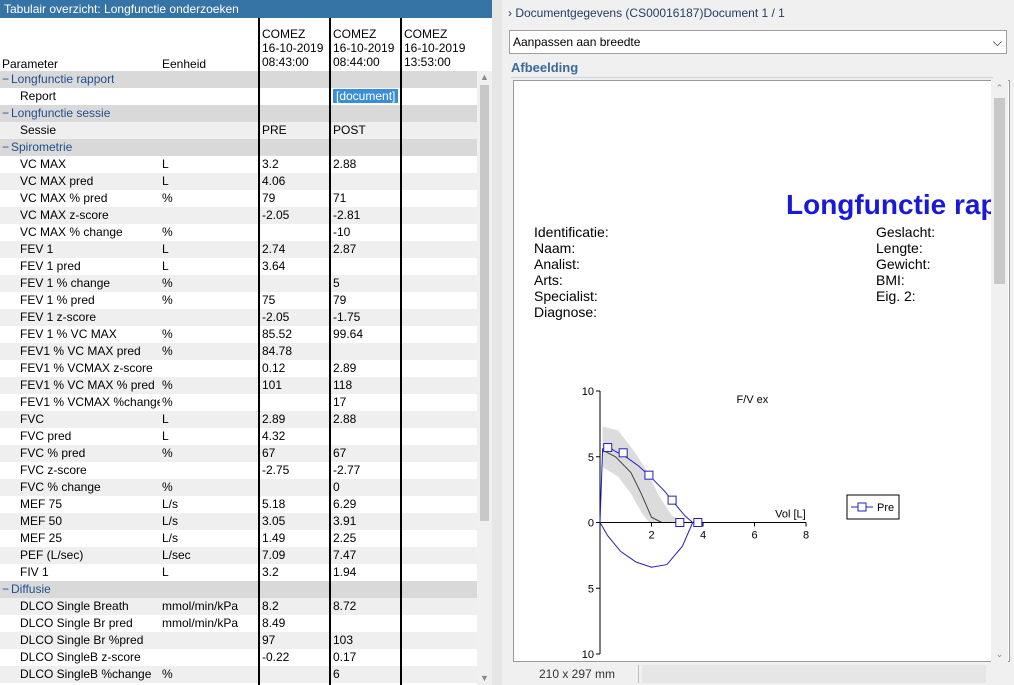 Image resolution: width=1014 pixels, height=685 pixels. Describe the element at coordinates (345, 606) in the screenshot. I see `value-cell: 8.72` at that location.